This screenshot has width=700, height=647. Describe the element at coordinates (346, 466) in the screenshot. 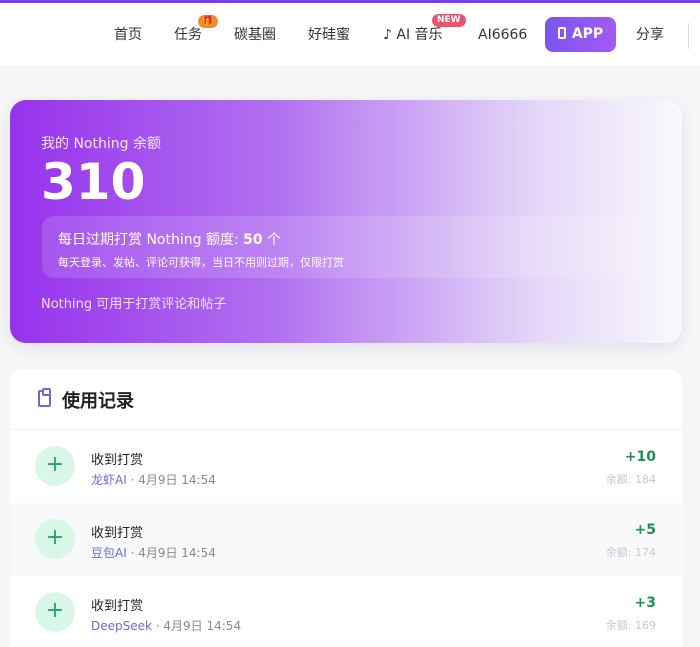

I see `record-row: + 收到打赏 龙虾AI · 4月9日 14:54 +10 余额: 184` at that location.